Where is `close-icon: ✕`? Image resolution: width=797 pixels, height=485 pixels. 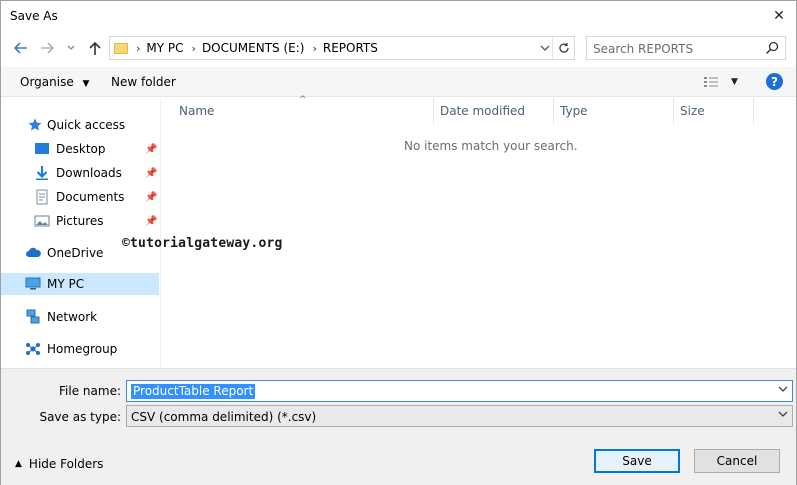 close-icon: ✕ is located at coordinates (779, 16).